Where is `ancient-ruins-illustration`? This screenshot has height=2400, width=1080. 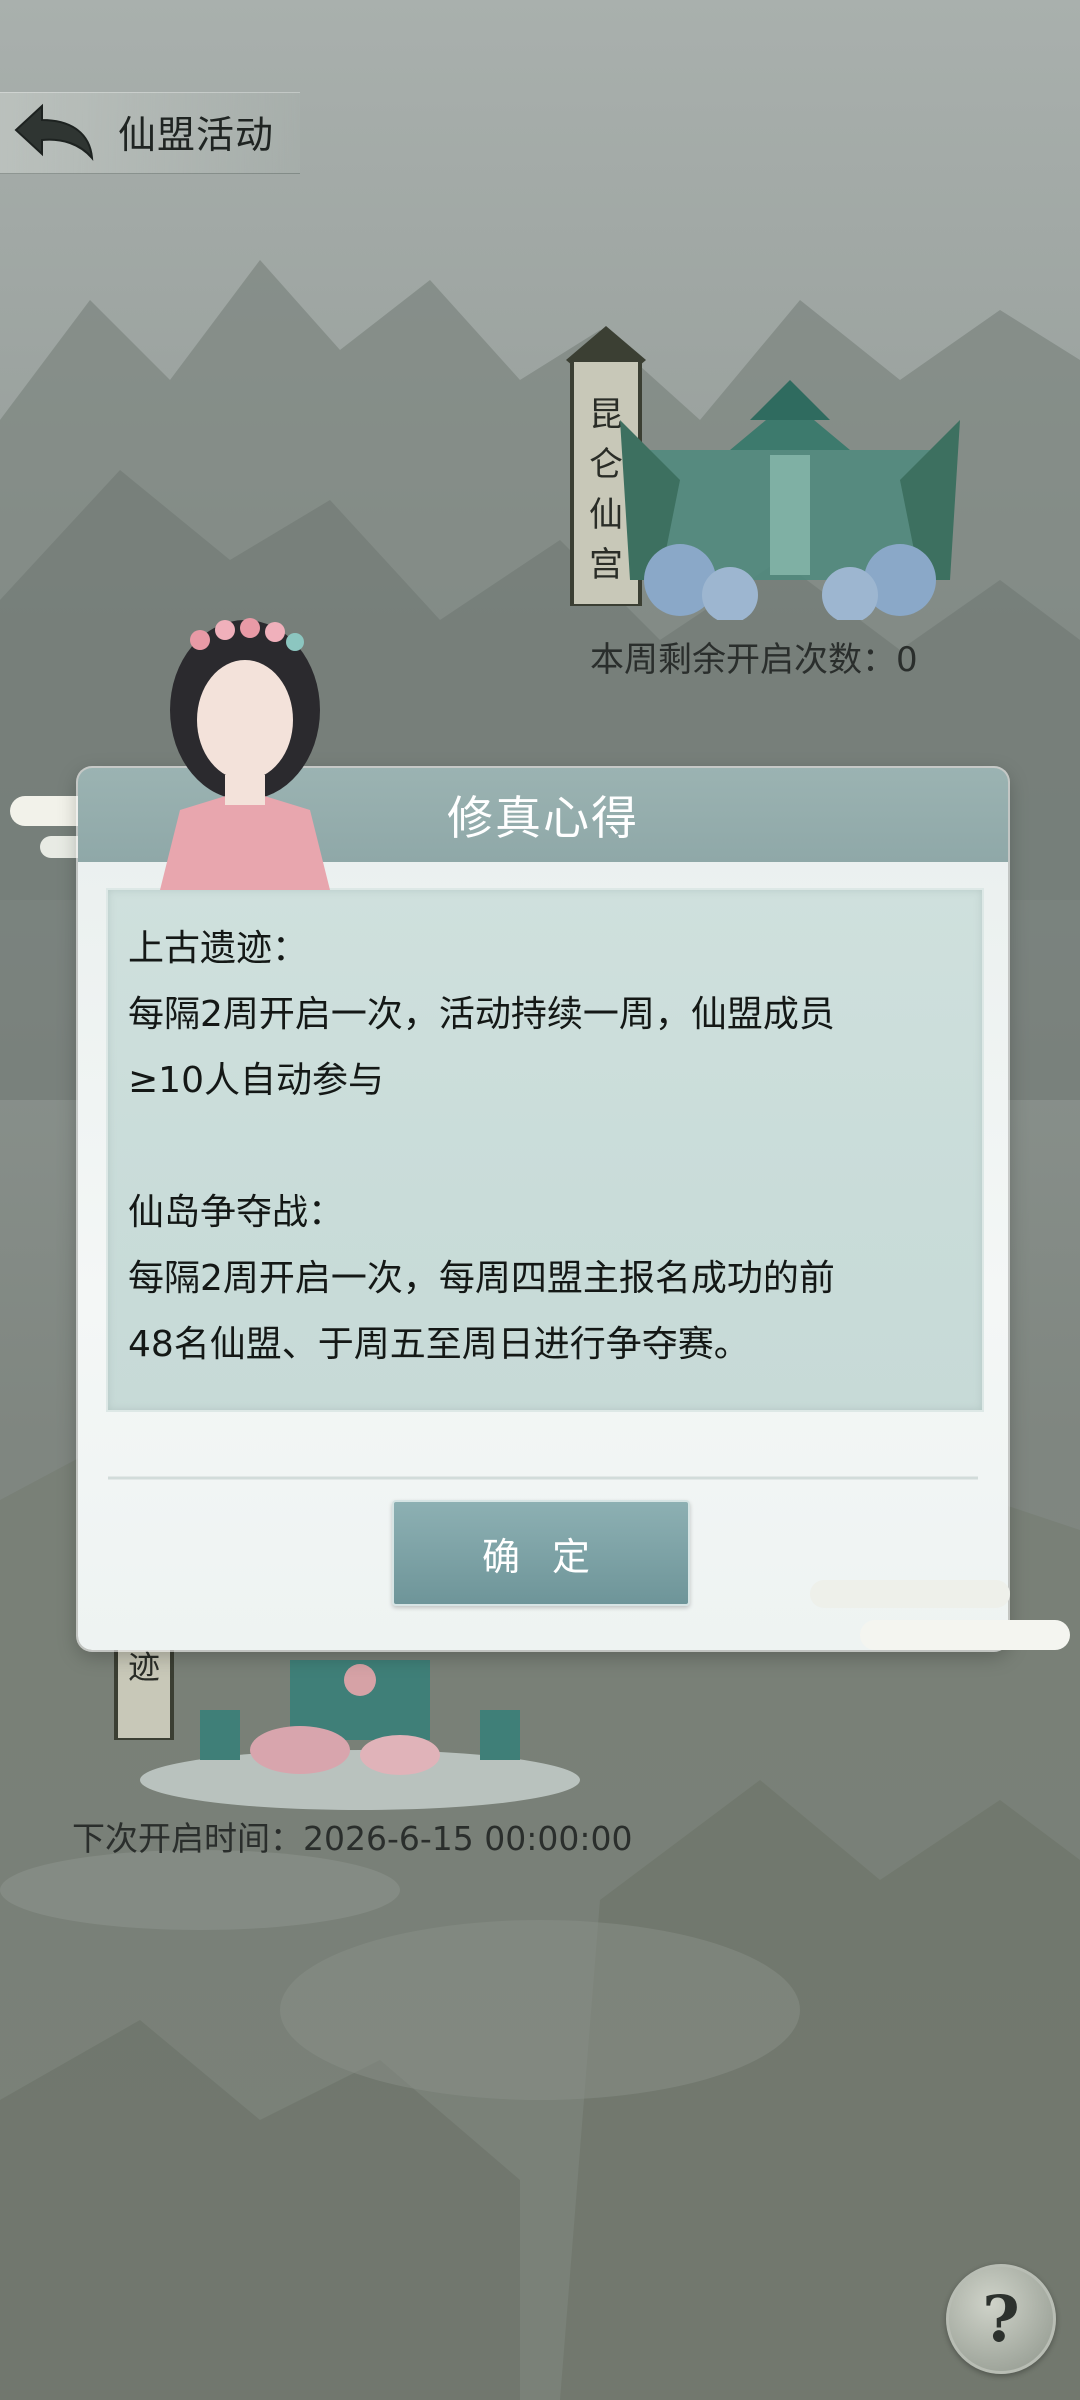
ancient-ruins-illustration is located at coordinates (360, 1725).